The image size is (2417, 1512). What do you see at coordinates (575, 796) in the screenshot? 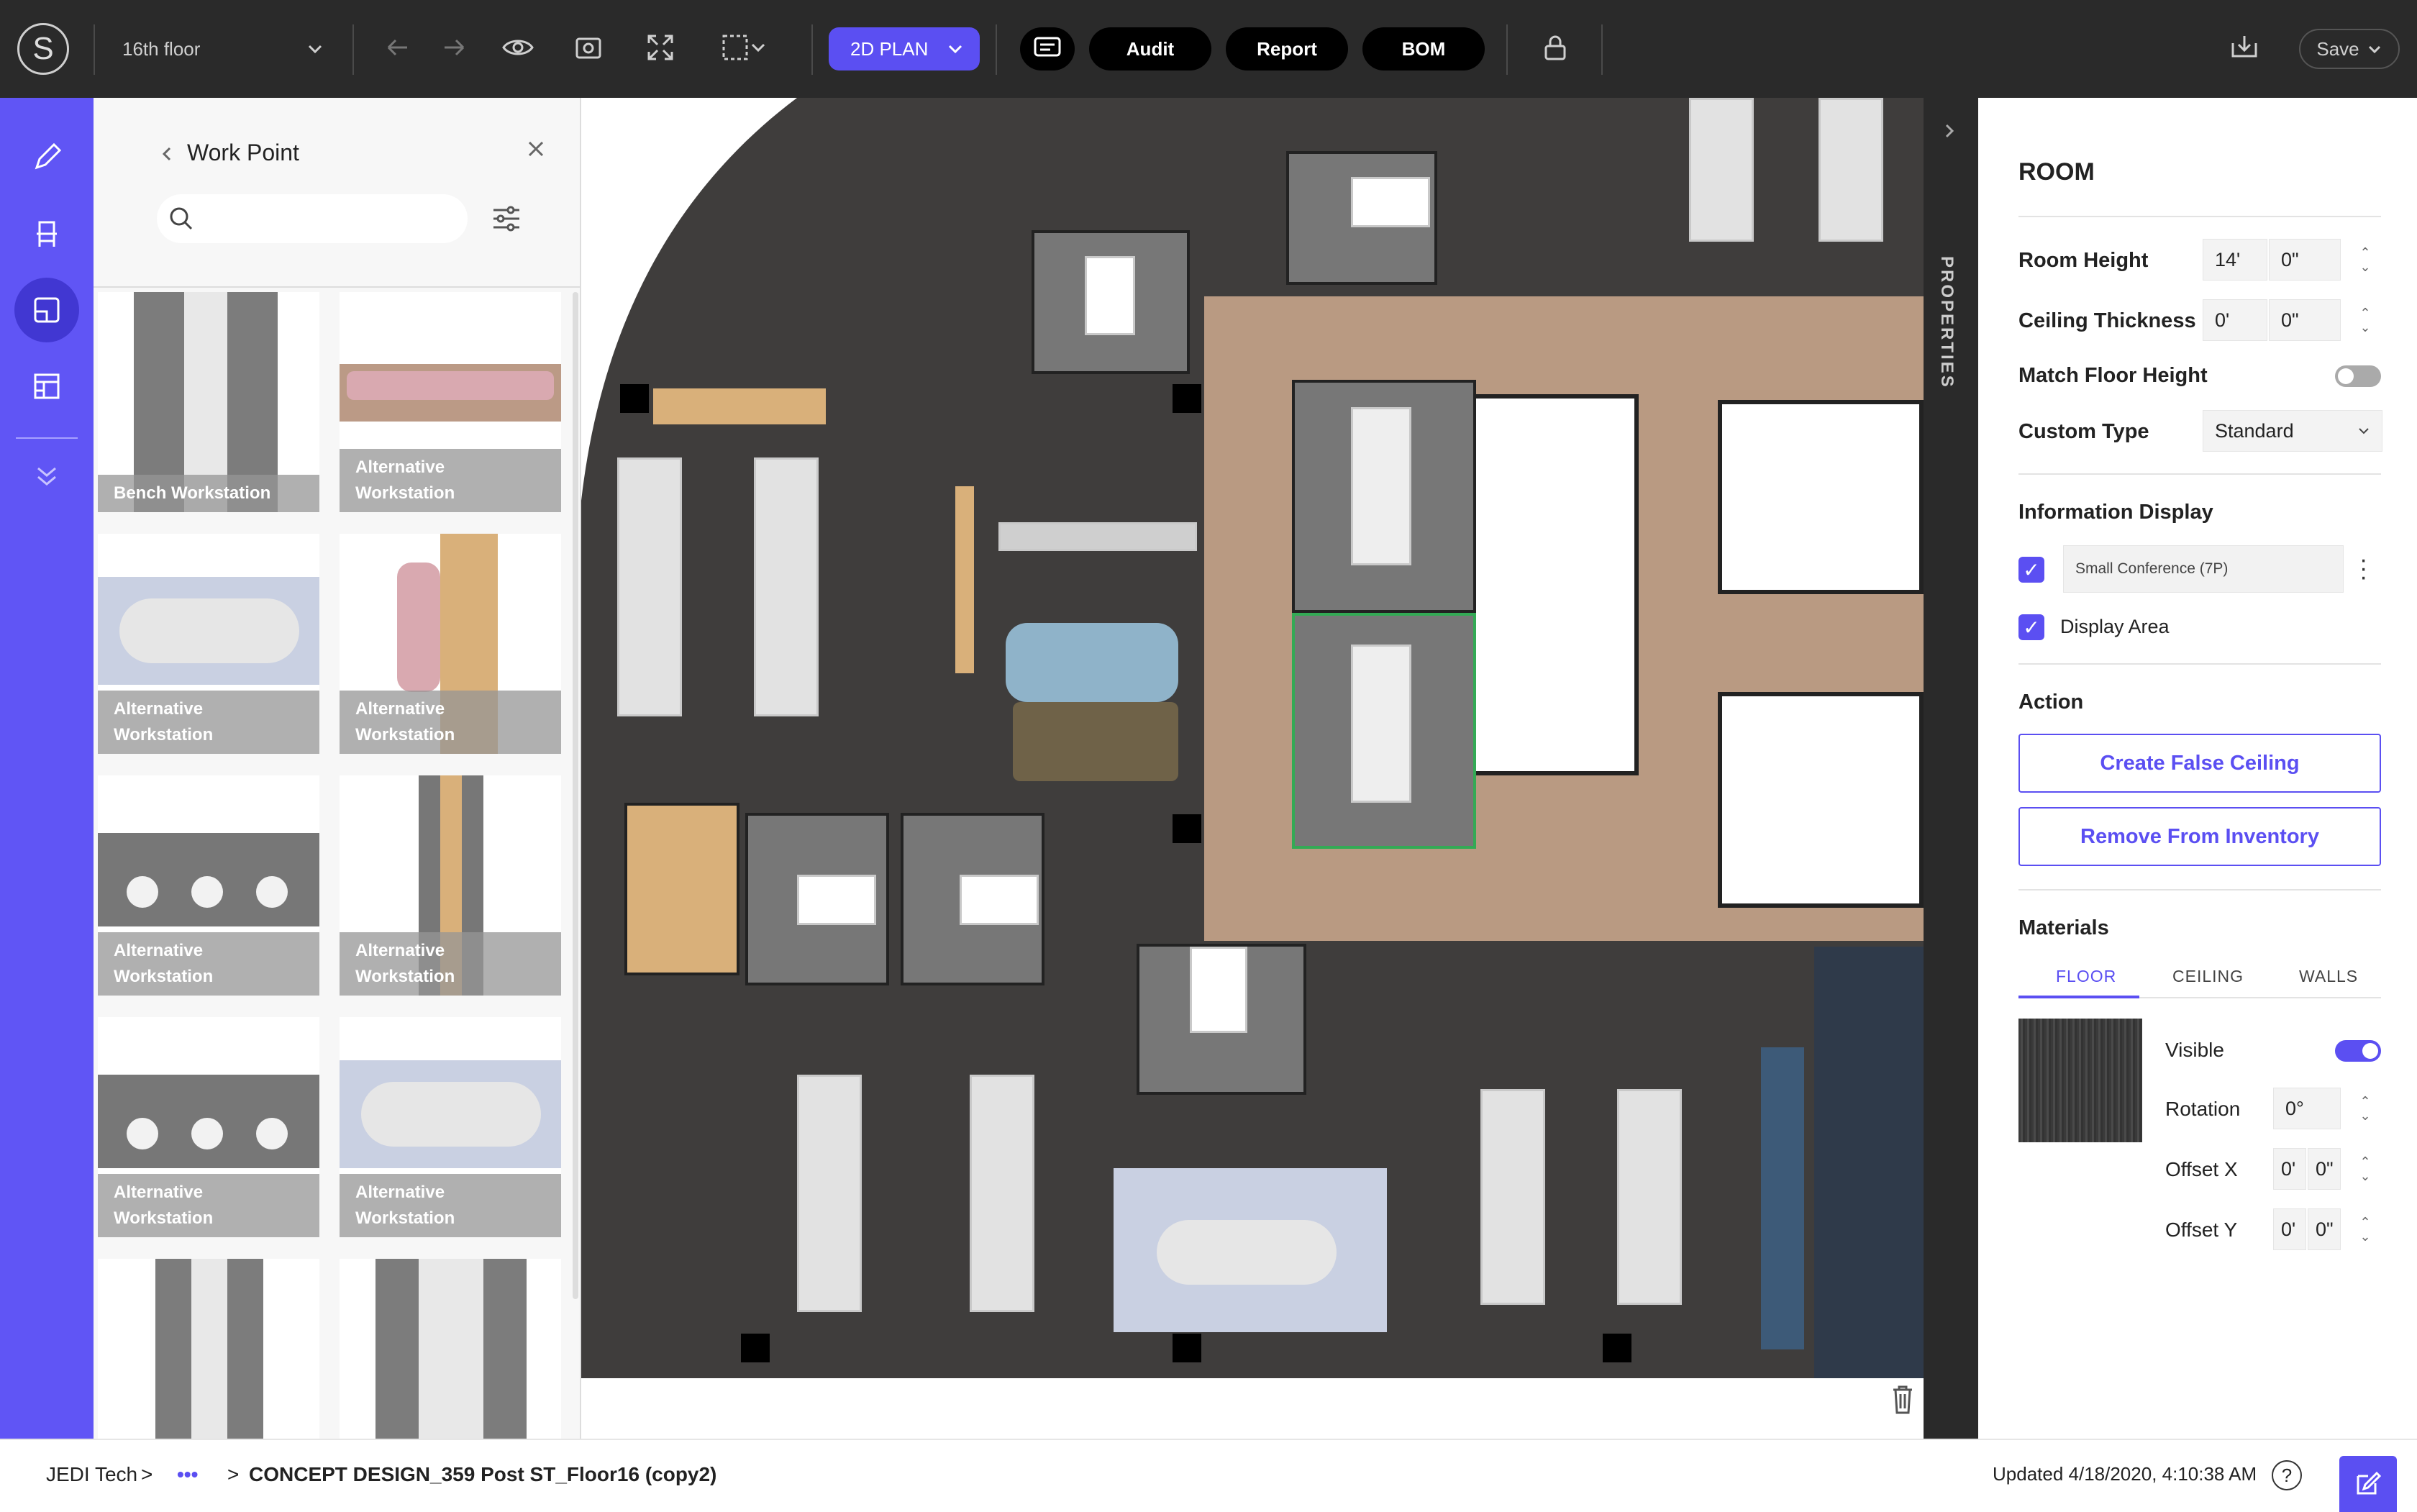
I see `panel-scrollbar` at bounding box center [575, 796].